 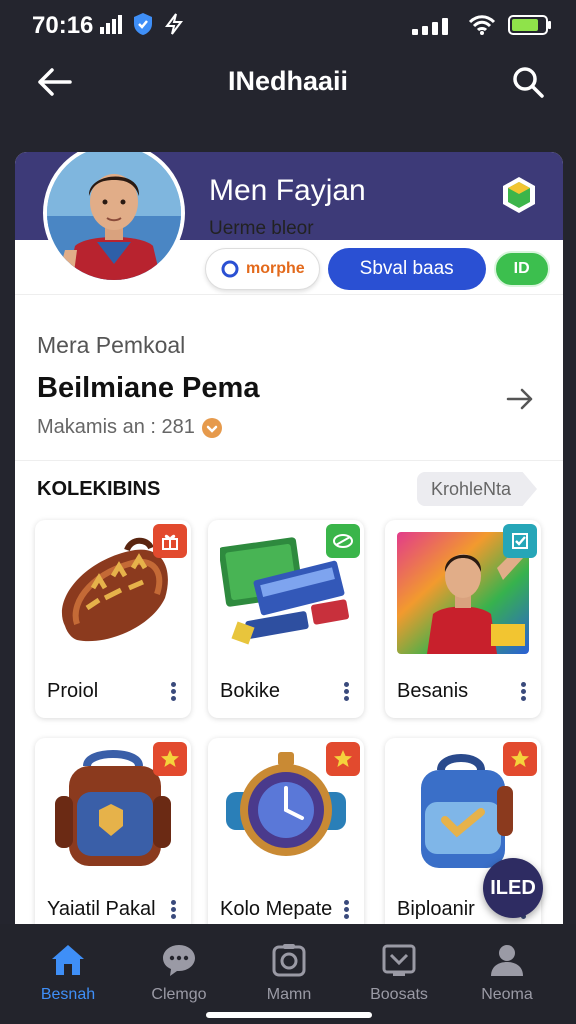 What do you see at coordinates (406, 269) in the screenshot?
I see `primary-action-button: Sbval baas` at bounding box center [406, 269].